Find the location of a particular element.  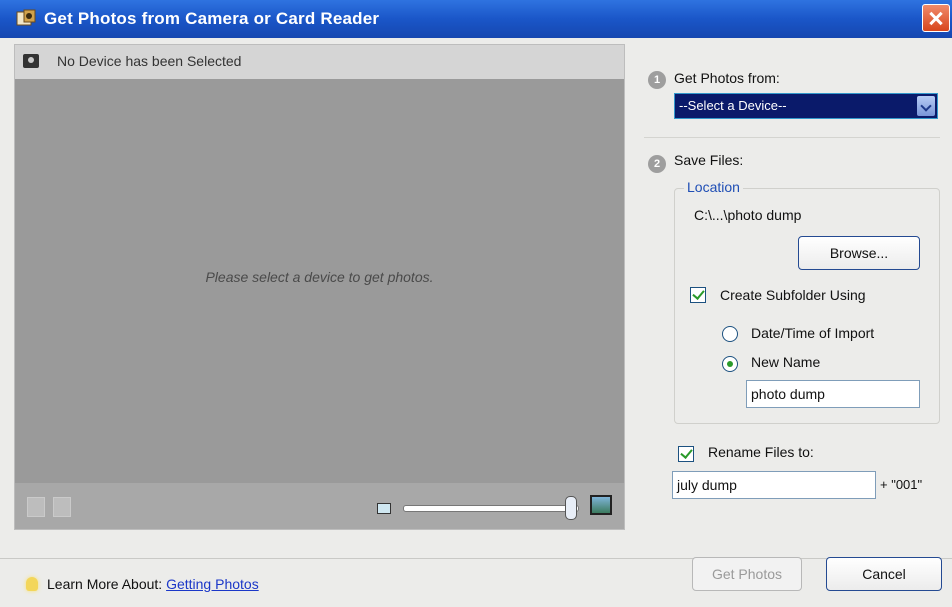

cancel-button: Cancel is located at coordinates (884, 574).